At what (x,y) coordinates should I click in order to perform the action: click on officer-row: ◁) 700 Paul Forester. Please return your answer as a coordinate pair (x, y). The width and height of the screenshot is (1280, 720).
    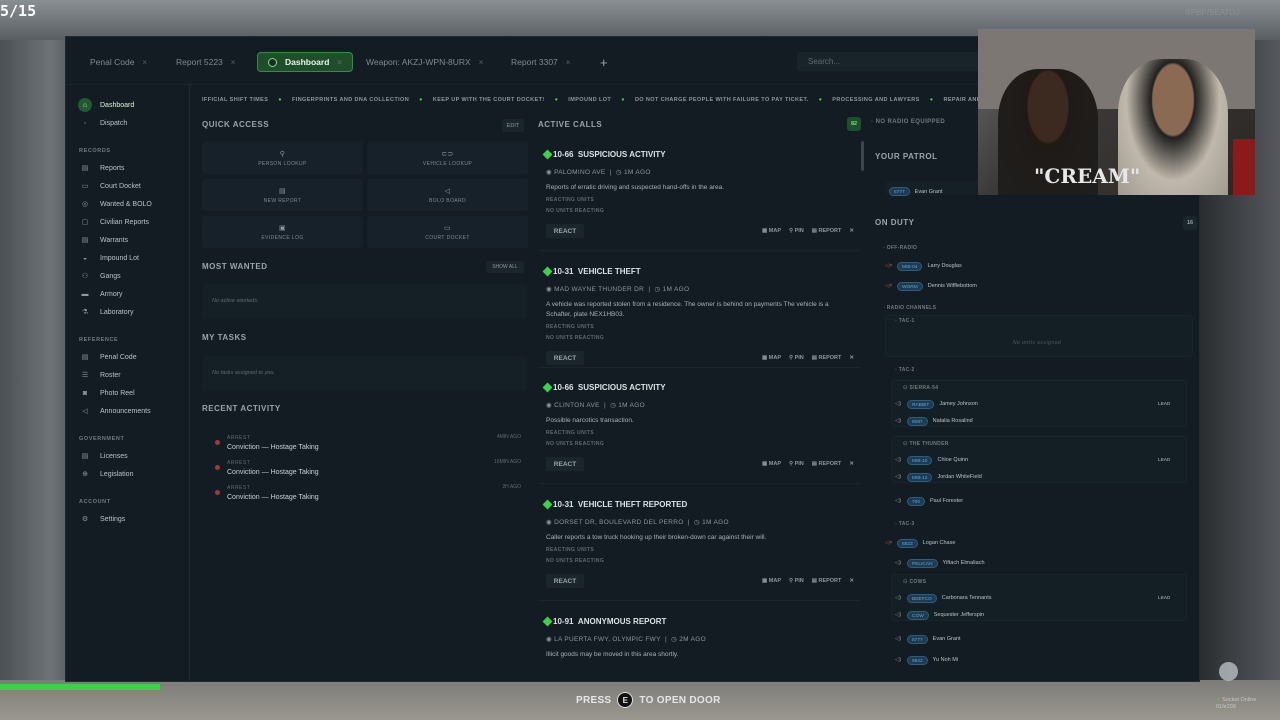
    Looking at the image, I should click on (929, 501).